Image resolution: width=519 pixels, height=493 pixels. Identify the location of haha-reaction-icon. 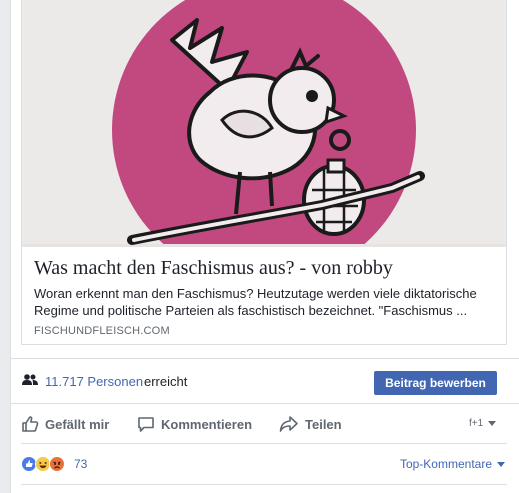
(43, 464).